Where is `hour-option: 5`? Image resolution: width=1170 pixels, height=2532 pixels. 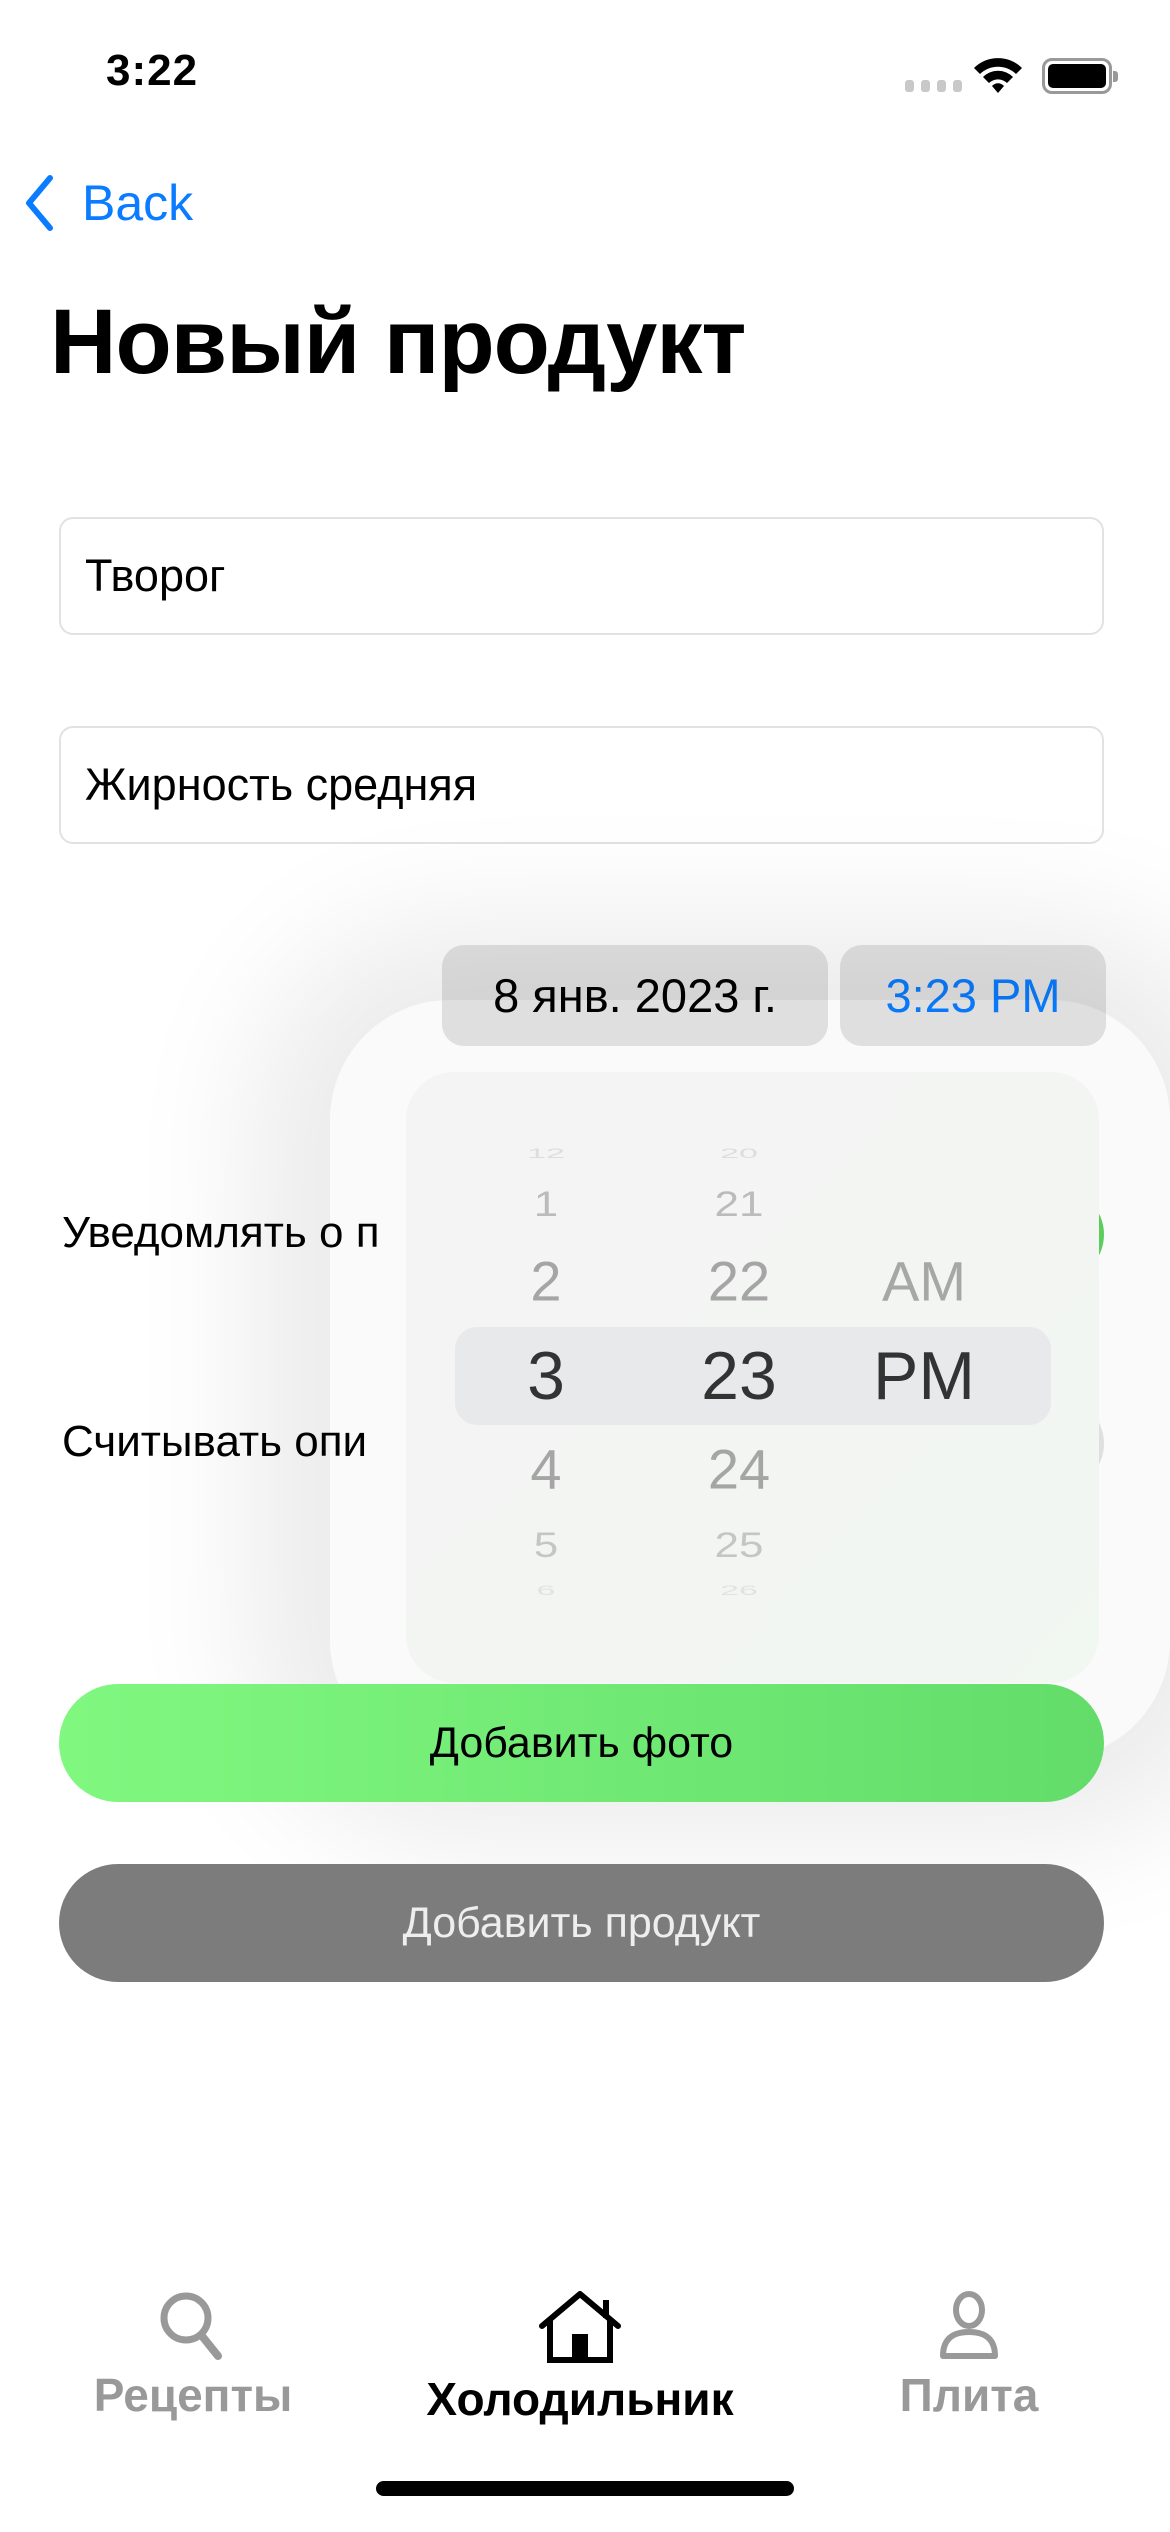
hour-option: 5 is located at coordinates (546, 1546).